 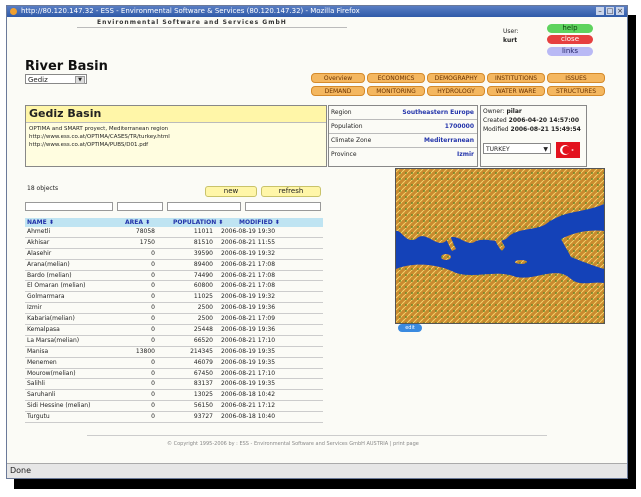 What do you see at coordinates (570, 51) in the screenshot?
I see `links-button: links` at bounding box center [570, 51].